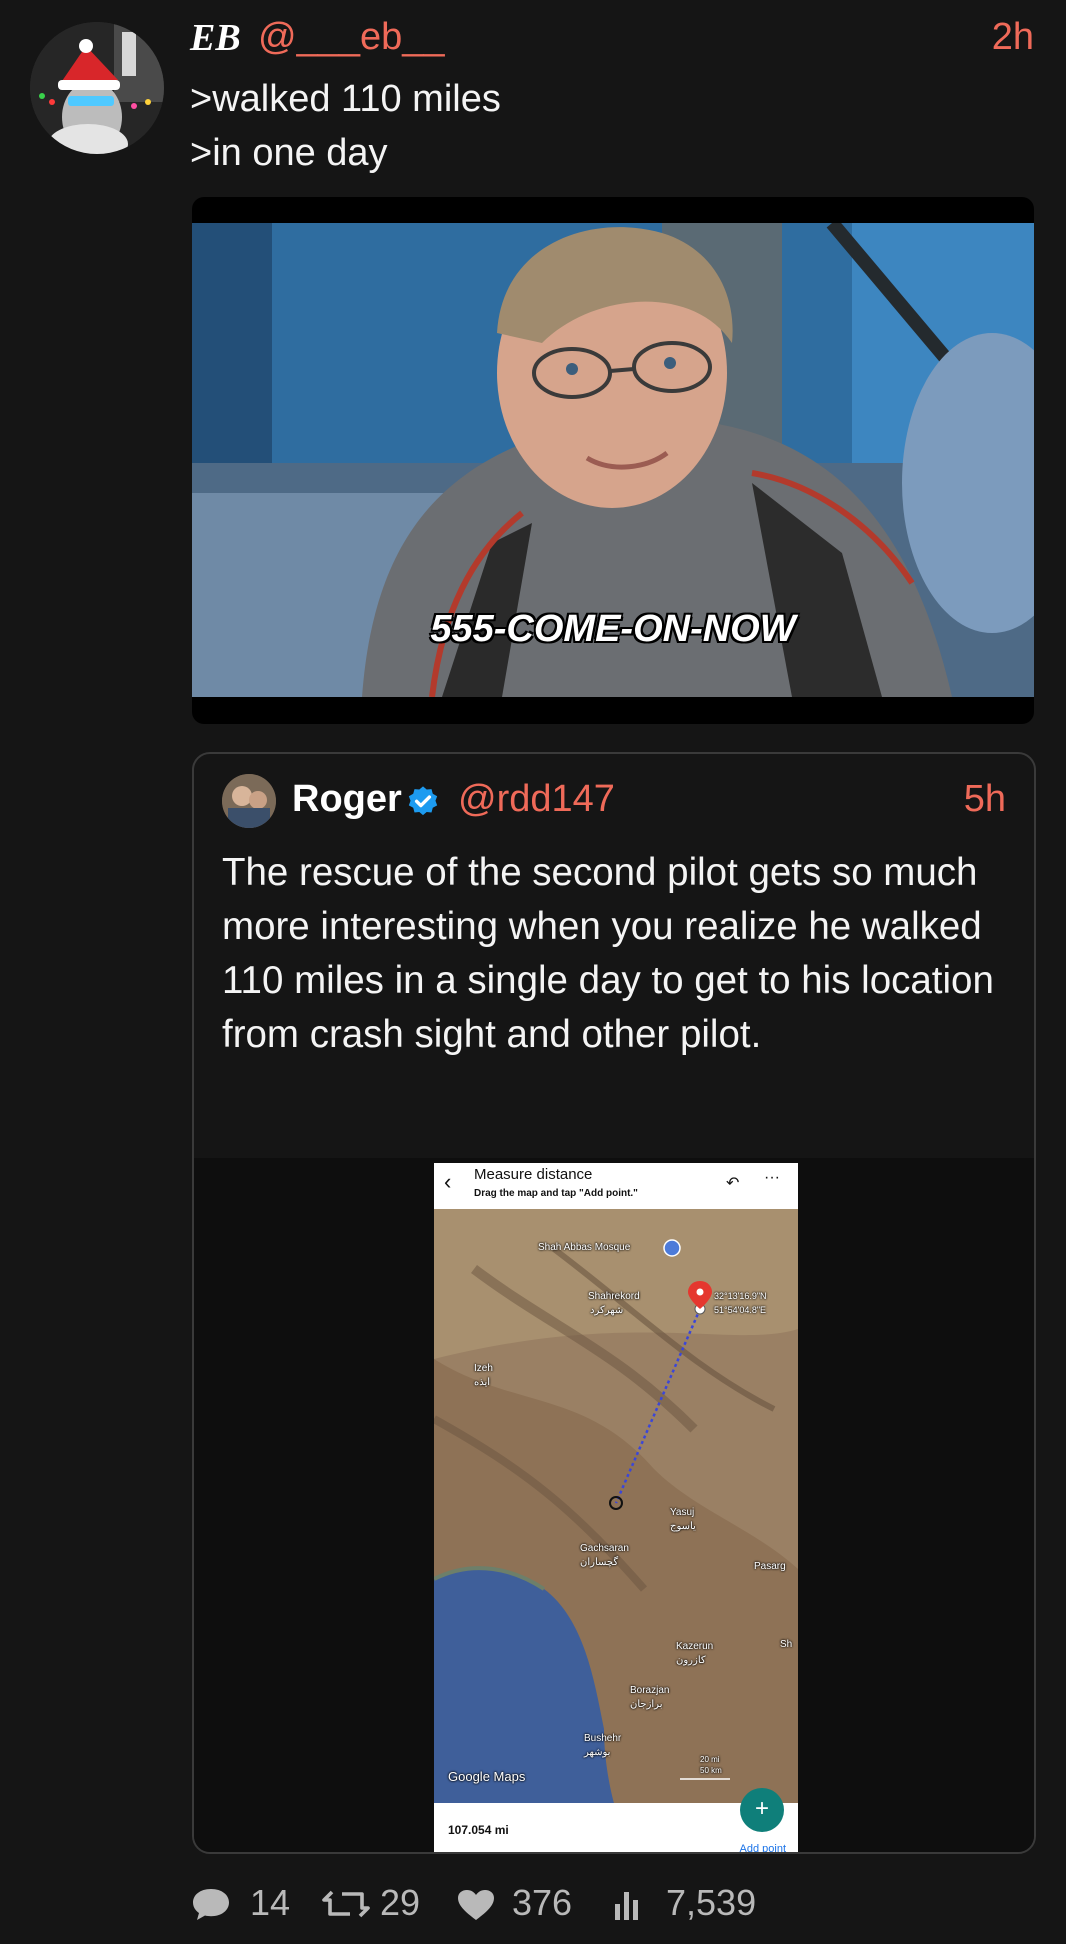  I want to click on map-label-gachsaran: Gachsaran, so click(604, 1548).